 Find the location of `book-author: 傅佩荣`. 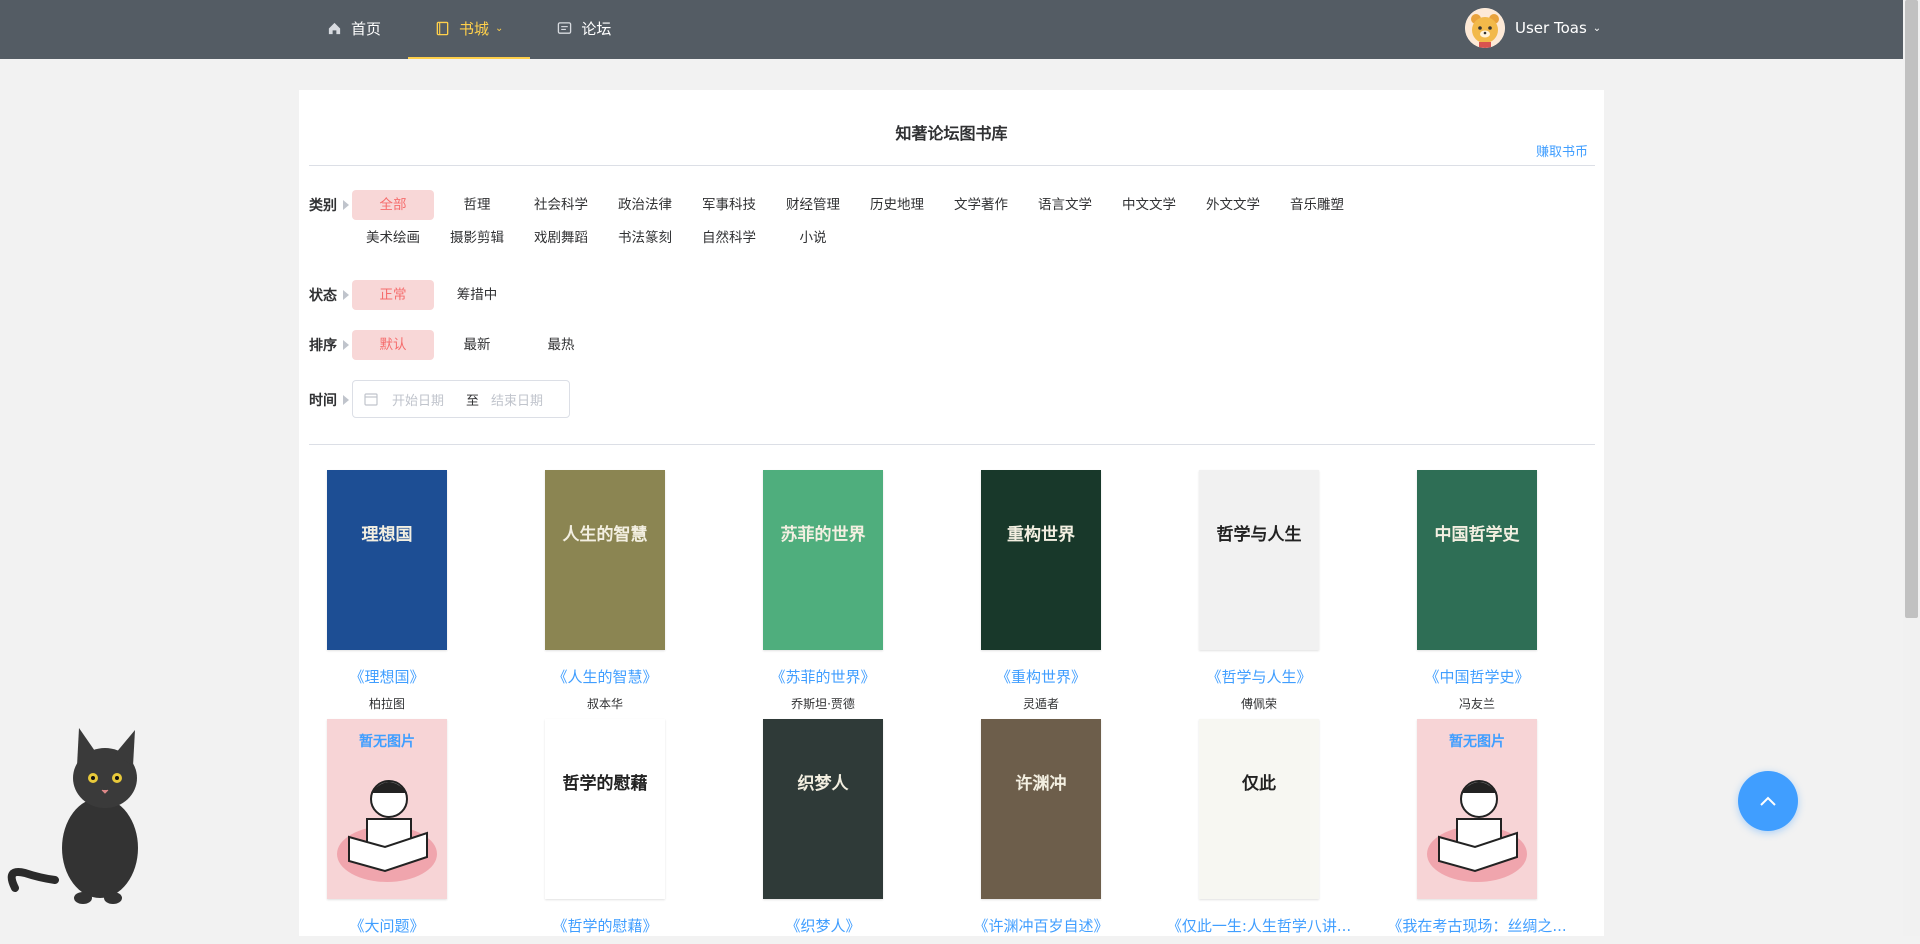

book-author: 傅佩荣 is located at coordinates (1258, 704).